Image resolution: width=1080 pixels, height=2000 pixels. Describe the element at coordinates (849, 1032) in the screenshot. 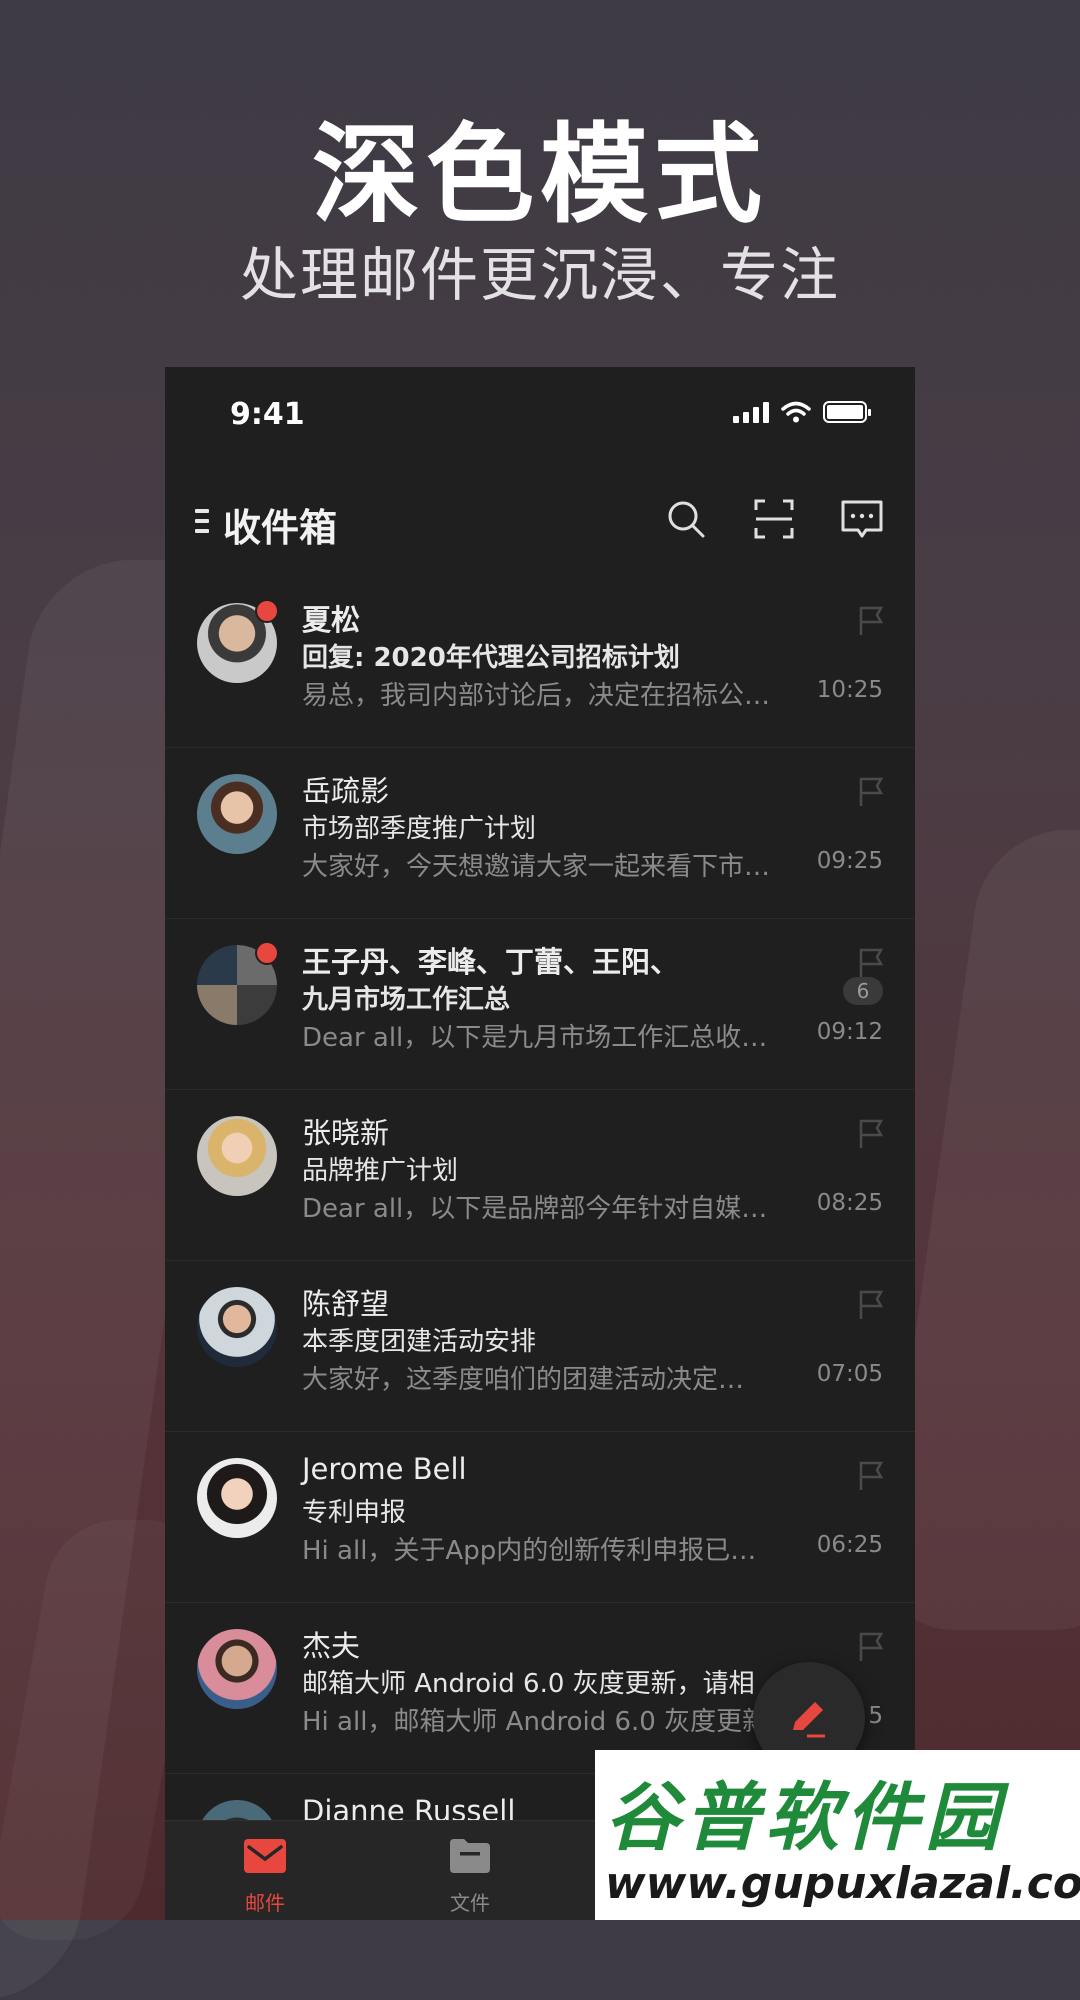

I see `mail-time: 09:12` at that location.